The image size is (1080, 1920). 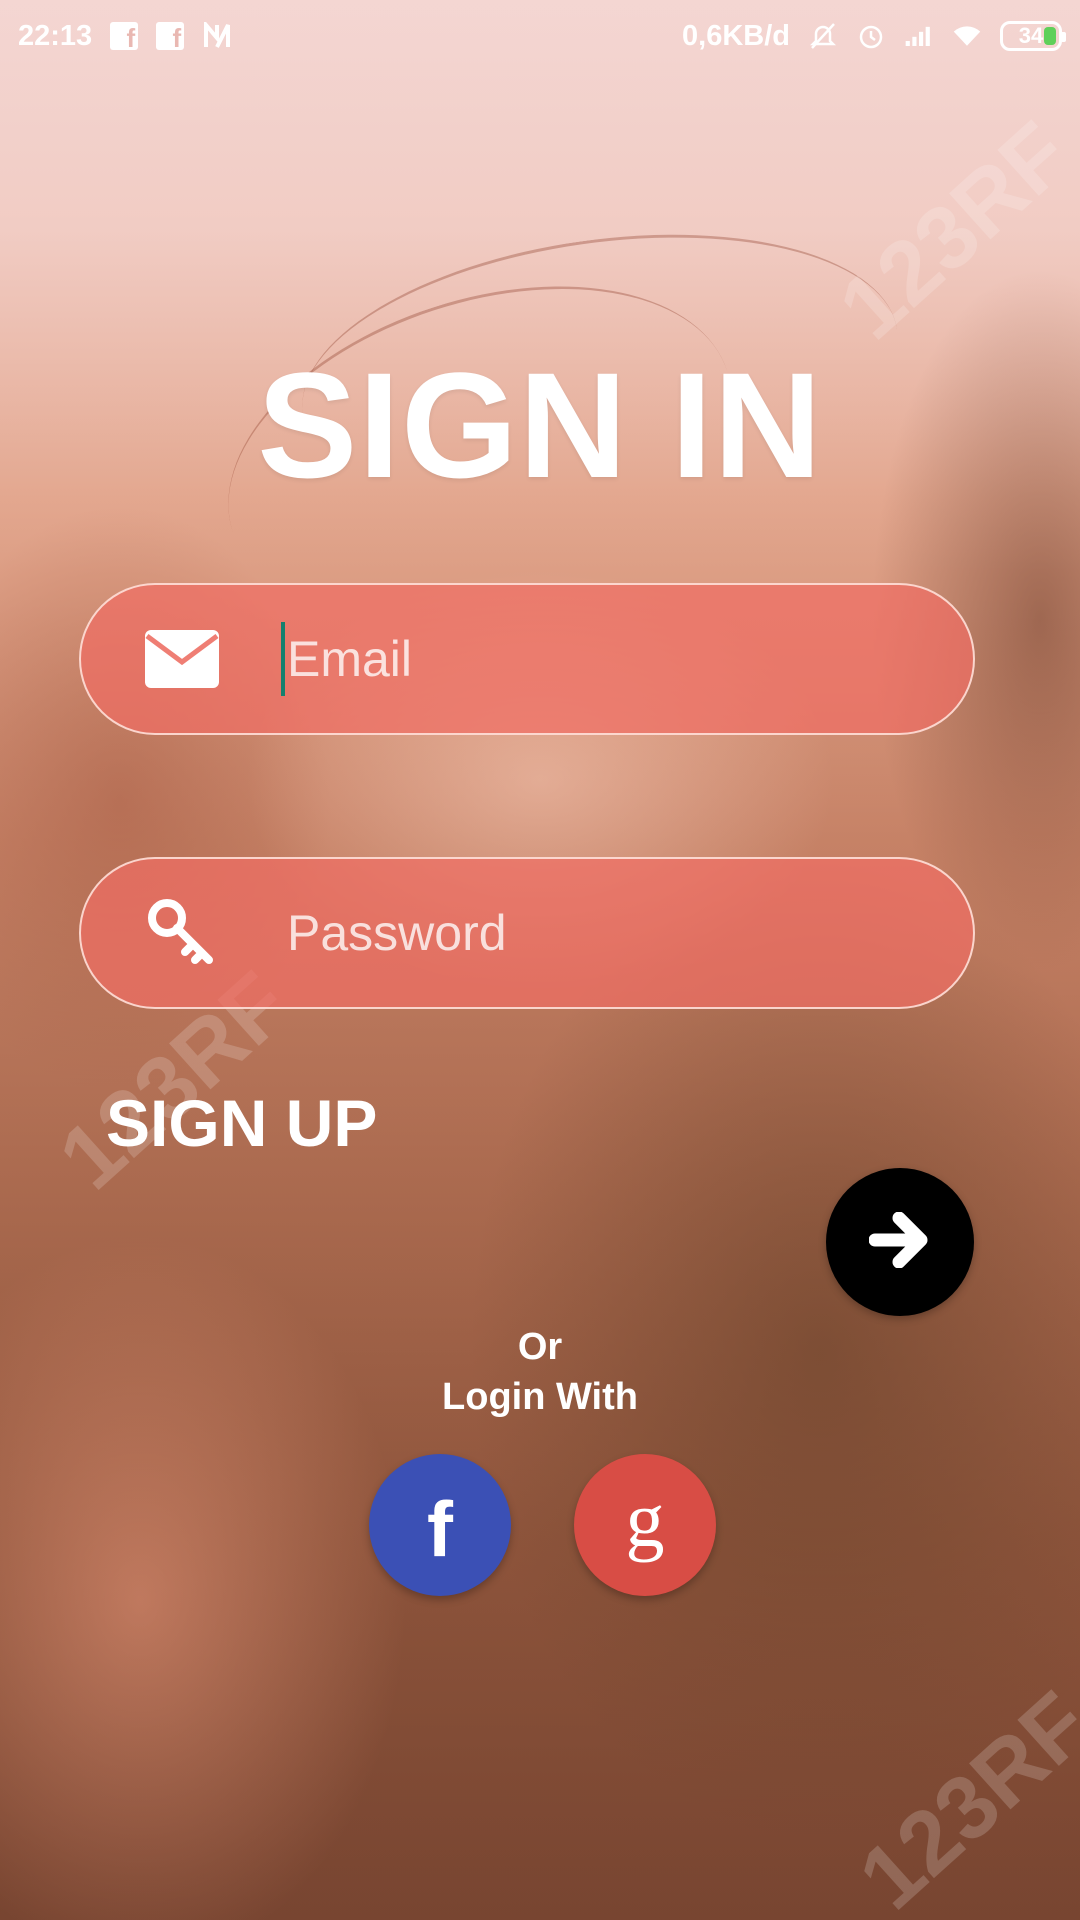 What do you see at coordinates (540, 36) in the screenshot?
I see `status-bar: 22:13 f f 0,6KB/d 34` at bounding box center [540, 36].